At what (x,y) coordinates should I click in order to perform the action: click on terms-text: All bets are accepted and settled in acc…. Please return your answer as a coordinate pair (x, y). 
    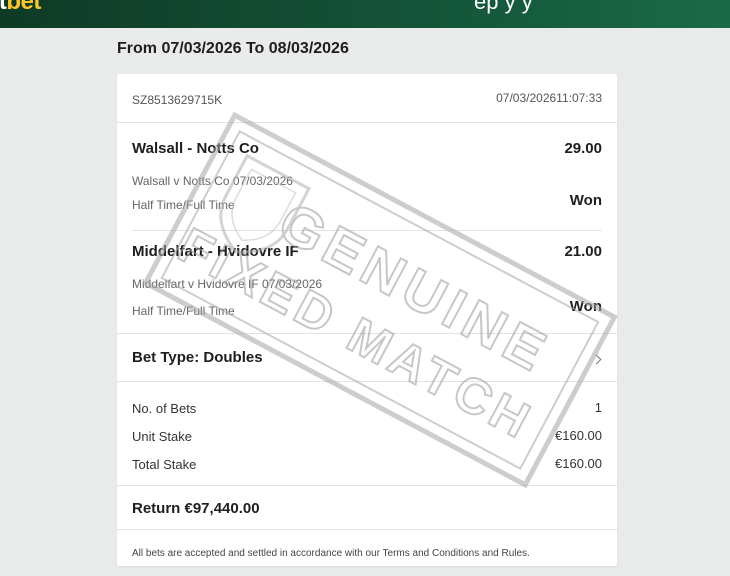
    Looking at the image, I should click on (331, 553).